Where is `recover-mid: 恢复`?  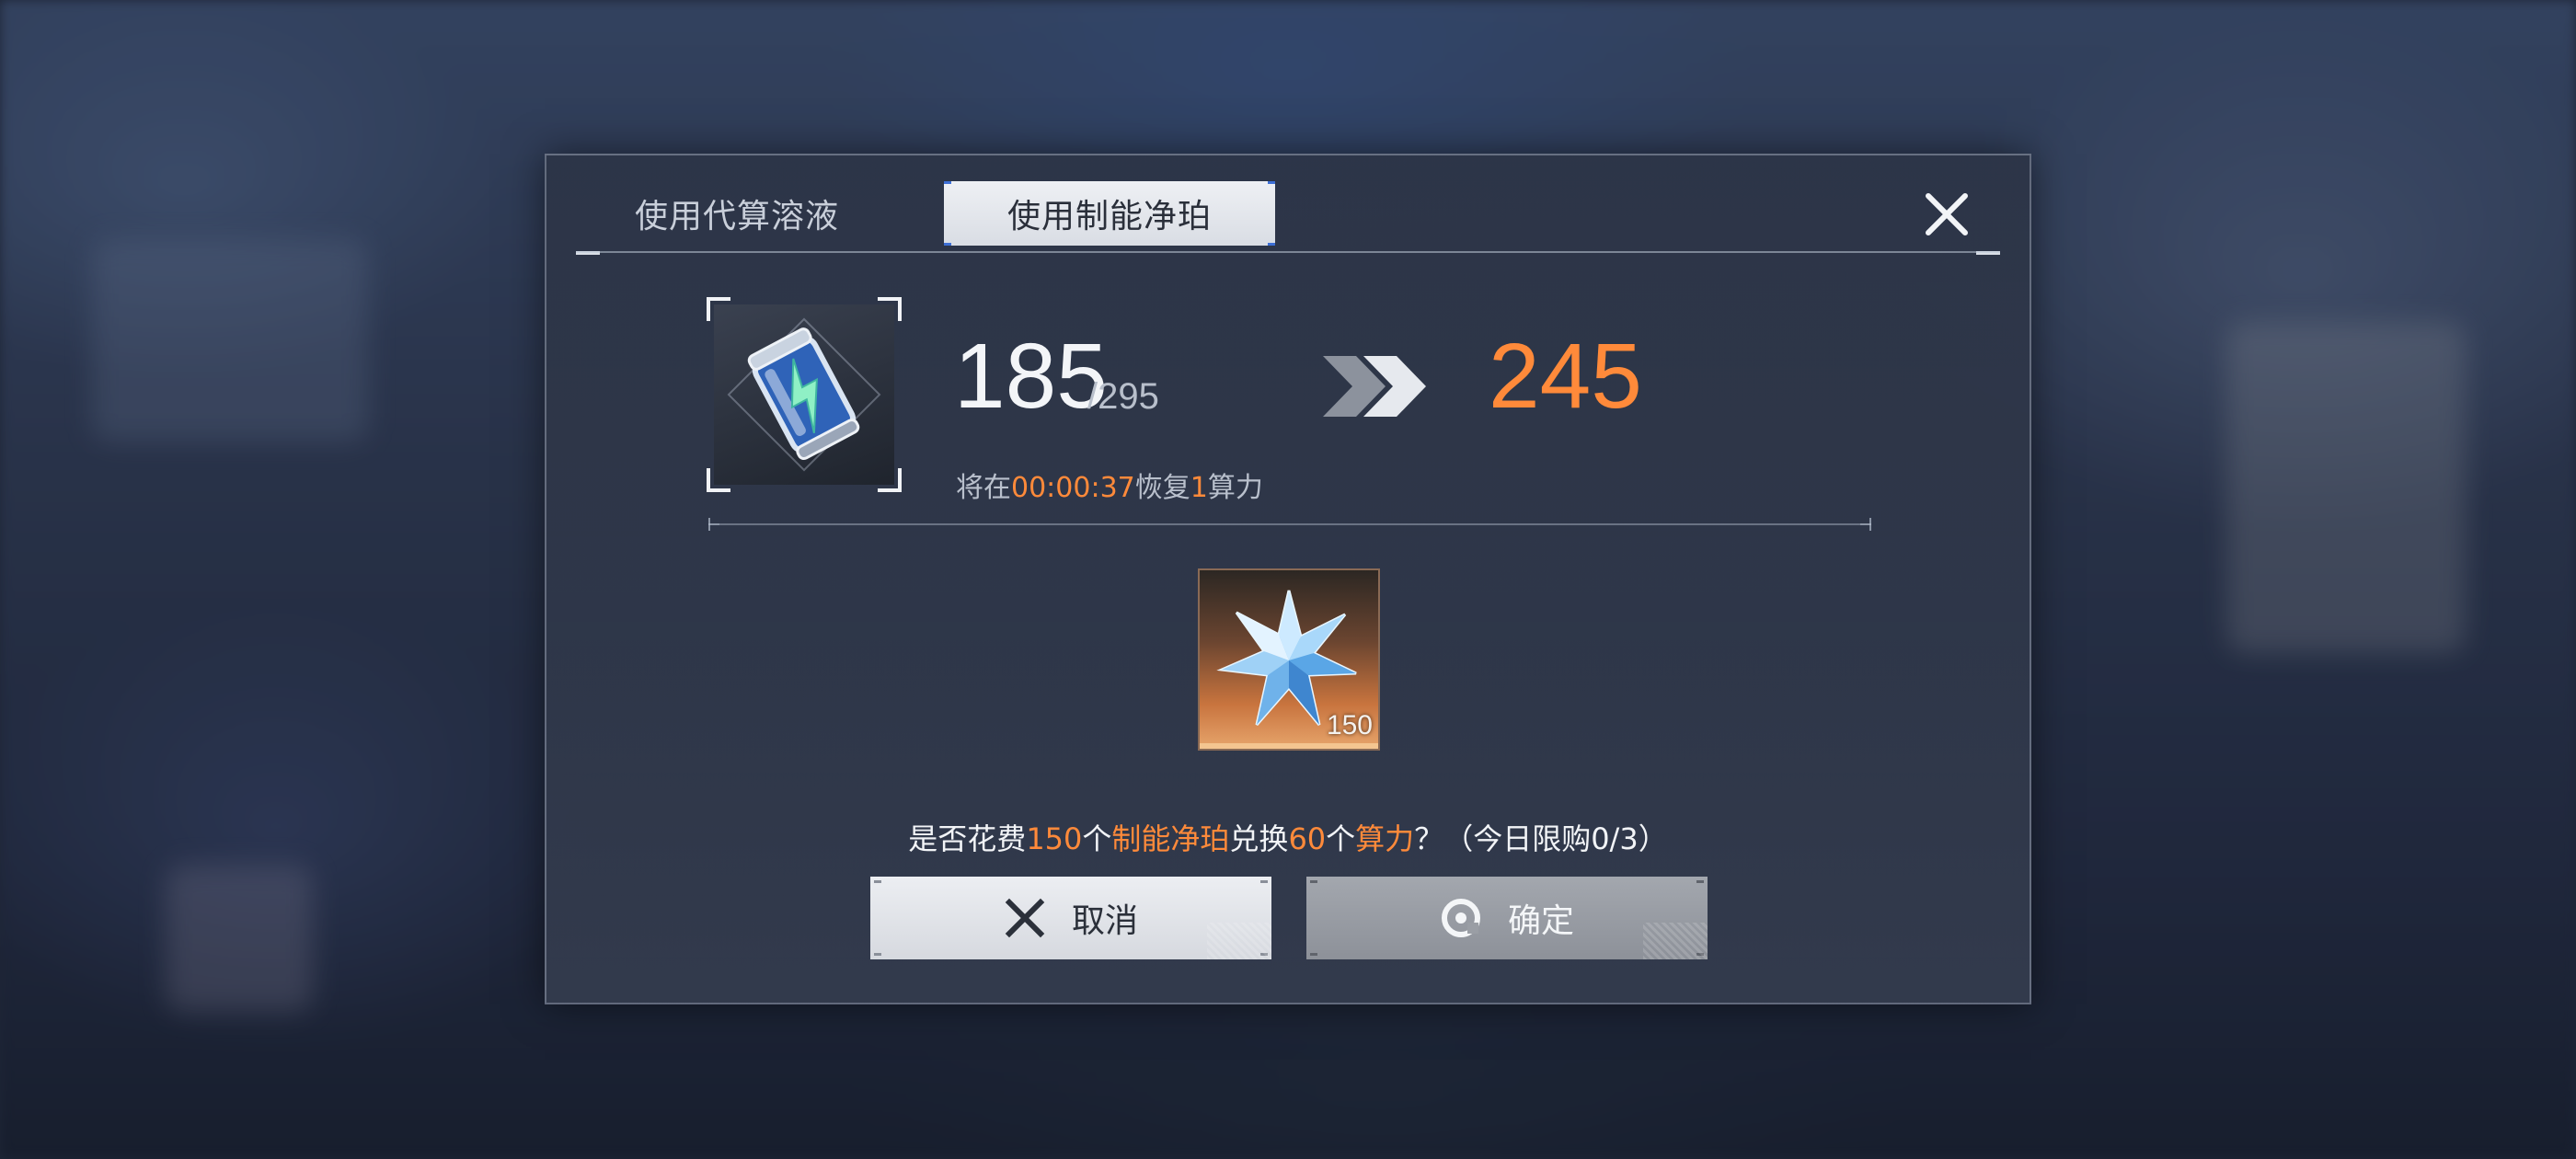 recover-mid: 恢复 is located at coordinates (1162, 488).